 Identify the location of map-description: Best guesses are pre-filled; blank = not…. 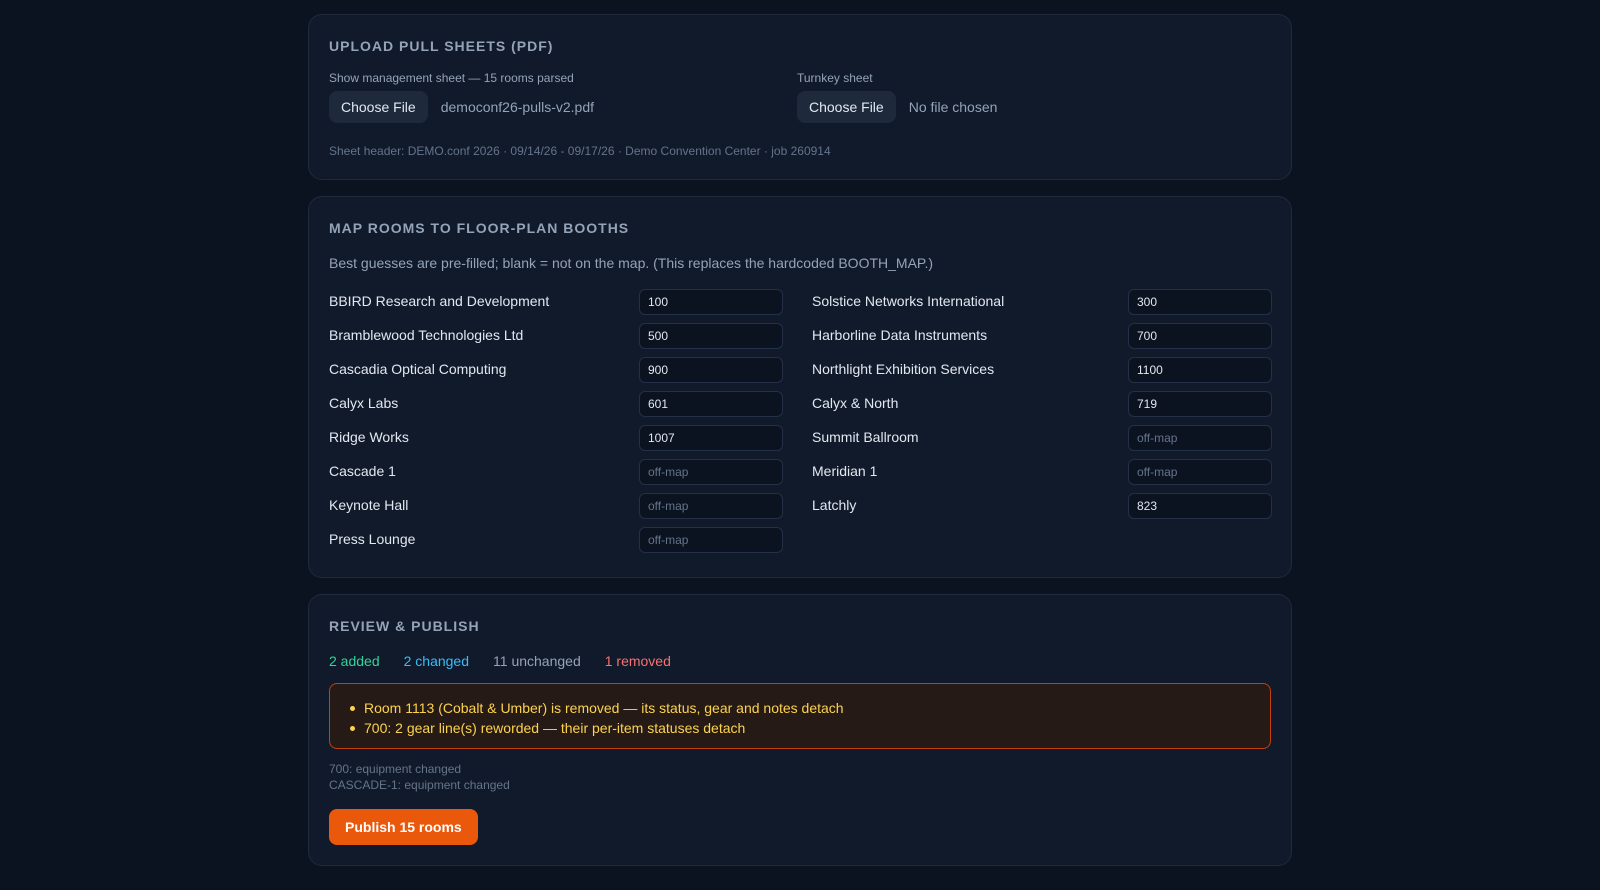
(631, 263).